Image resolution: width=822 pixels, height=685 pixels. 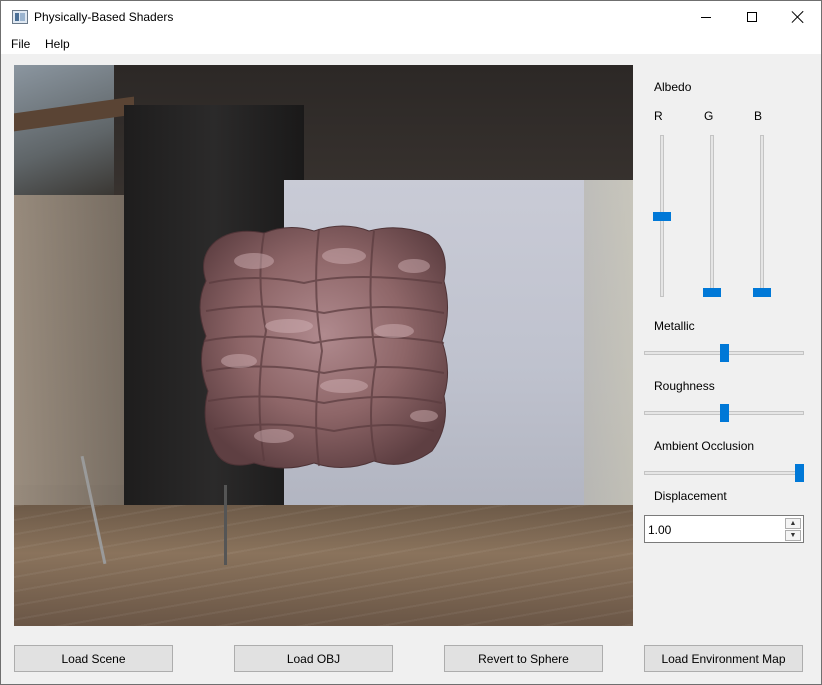 What do you see at coordinates (724, 529) in the screenshot?
I see `displacement-spinbox: 1.00 ▲ ▼` at bounding box center [724, 529].